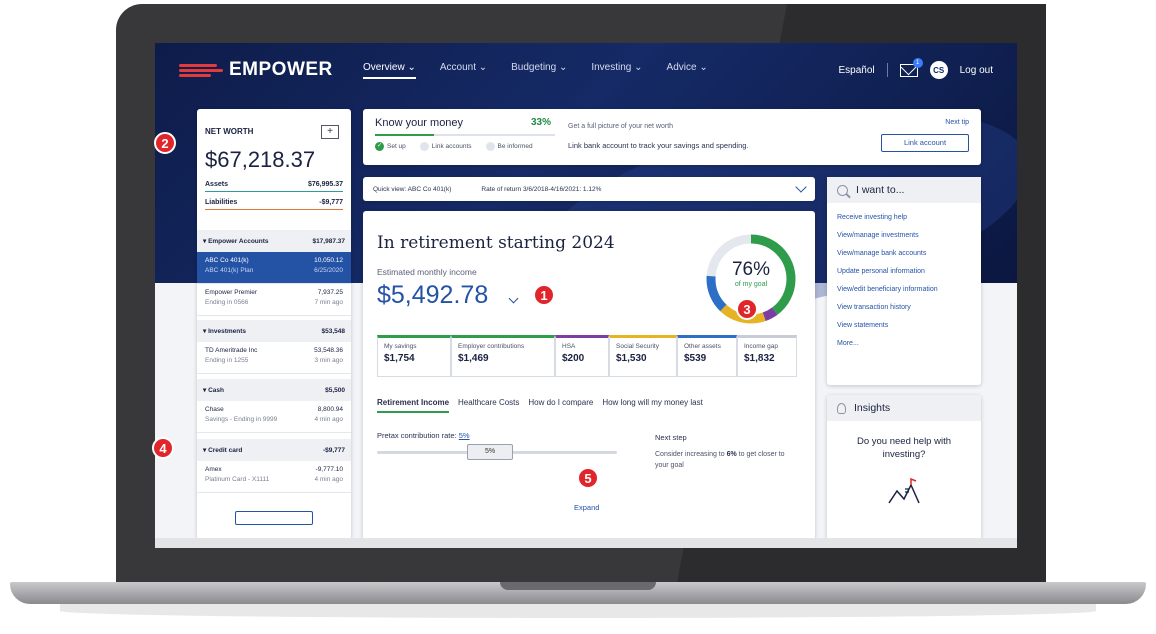 The image size is (1156, 634). I want to click on link-manage-bank-accounts: View/manage bank accounts, so click(904, 253).